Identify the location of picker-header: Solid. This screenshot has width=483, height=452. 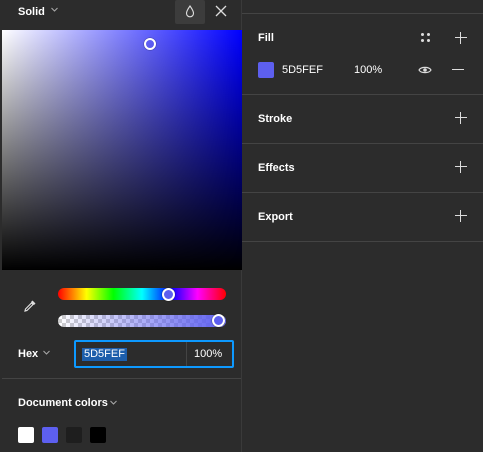
(121, 12).